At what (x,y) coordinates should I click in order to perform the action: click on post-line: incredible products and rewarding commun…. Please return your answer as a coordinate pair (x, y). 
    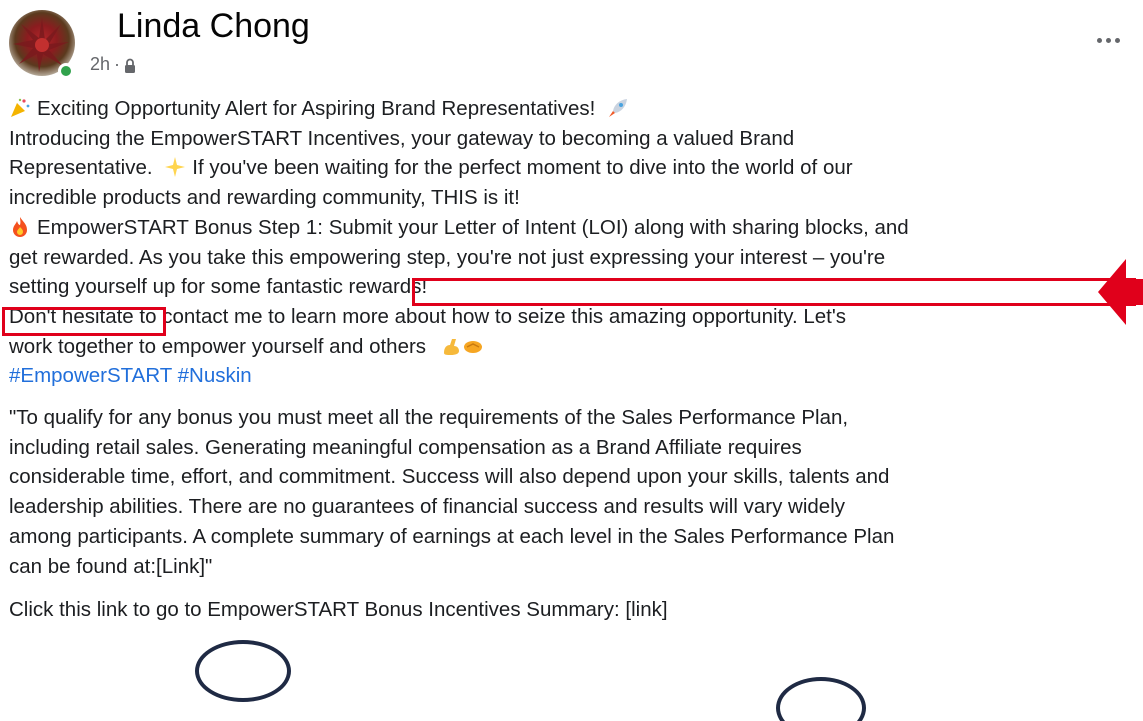
    Looking at the image, I should click on (264, 198).